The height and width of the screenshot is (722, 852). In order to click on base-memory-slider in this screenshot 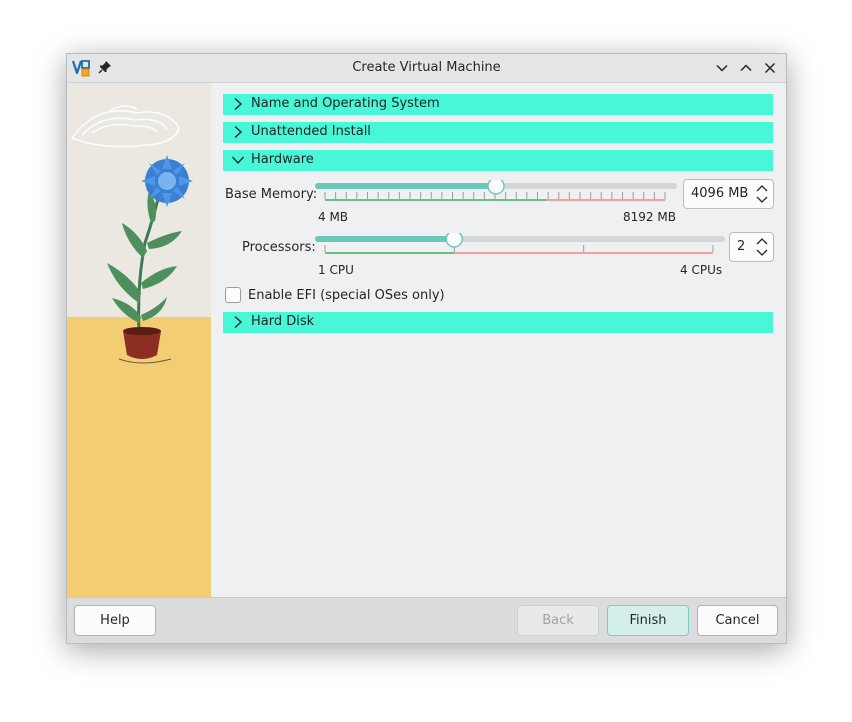, I will do `click(496, 193)`.